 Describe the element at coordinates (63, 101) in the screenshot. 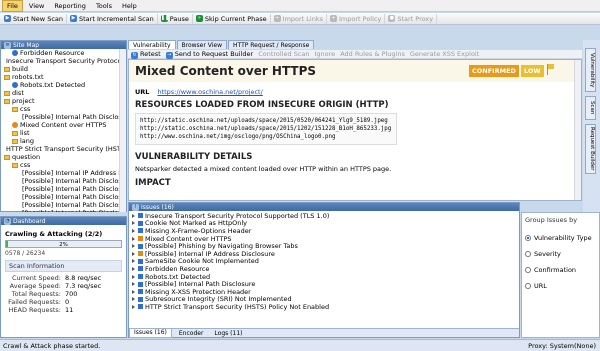

I see `tree-item: project` at that location.